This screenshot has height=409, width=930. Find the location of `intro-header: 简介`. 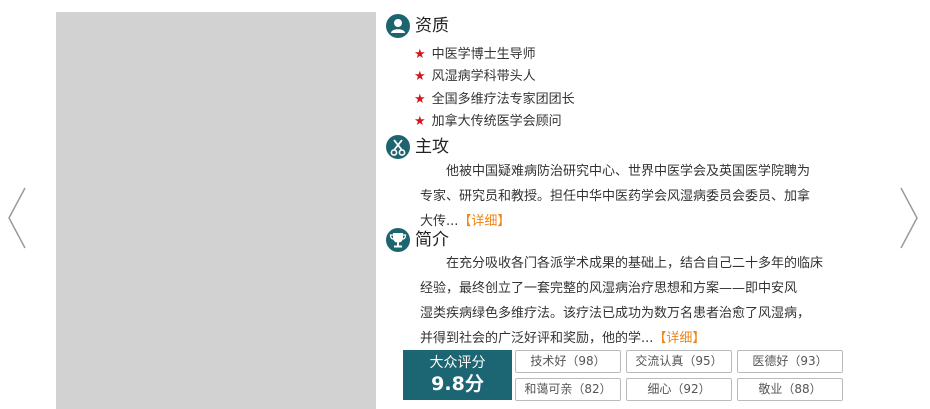

intro-header: 简介 is located at coordinates (417, 240).